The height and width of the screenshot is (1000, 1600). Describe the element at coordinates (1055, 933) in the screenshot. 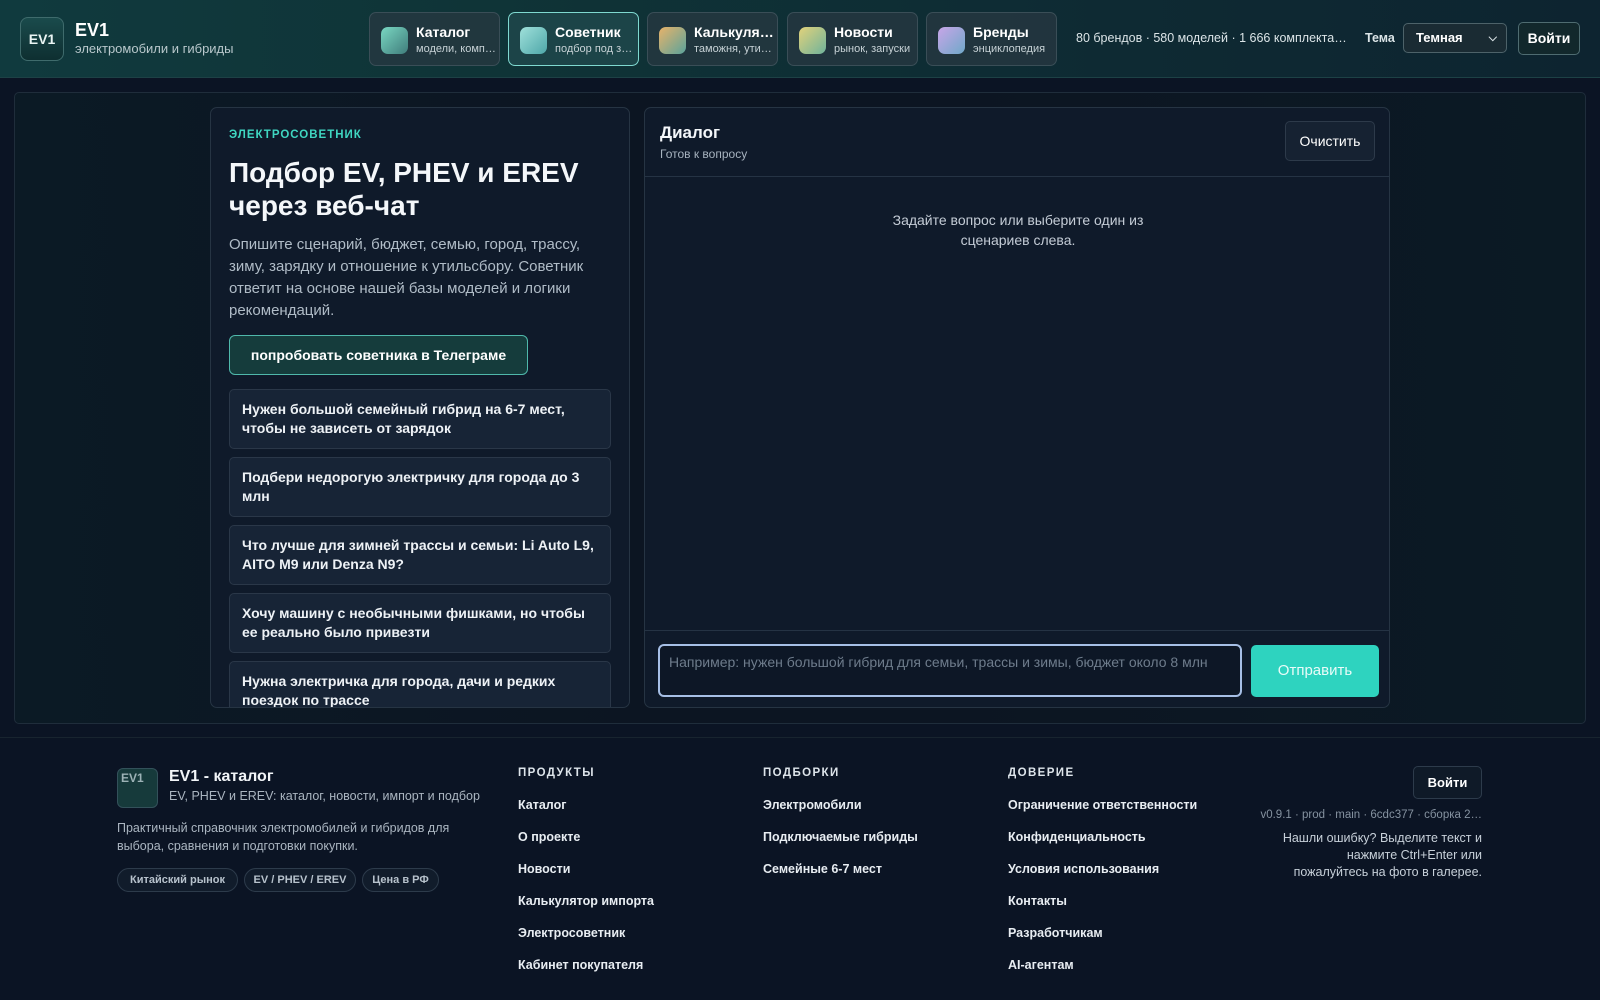

I see `footer-link-developers: Разработчикам` at that location.